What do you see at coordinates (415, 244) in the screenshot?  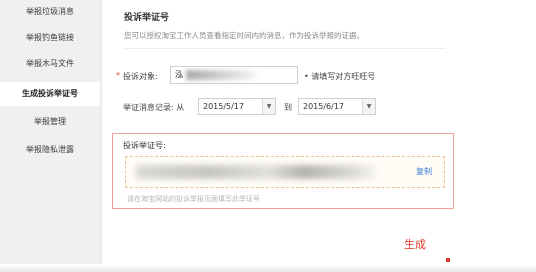 I see `generate-button: 生成` at bounding box center [415, 244].